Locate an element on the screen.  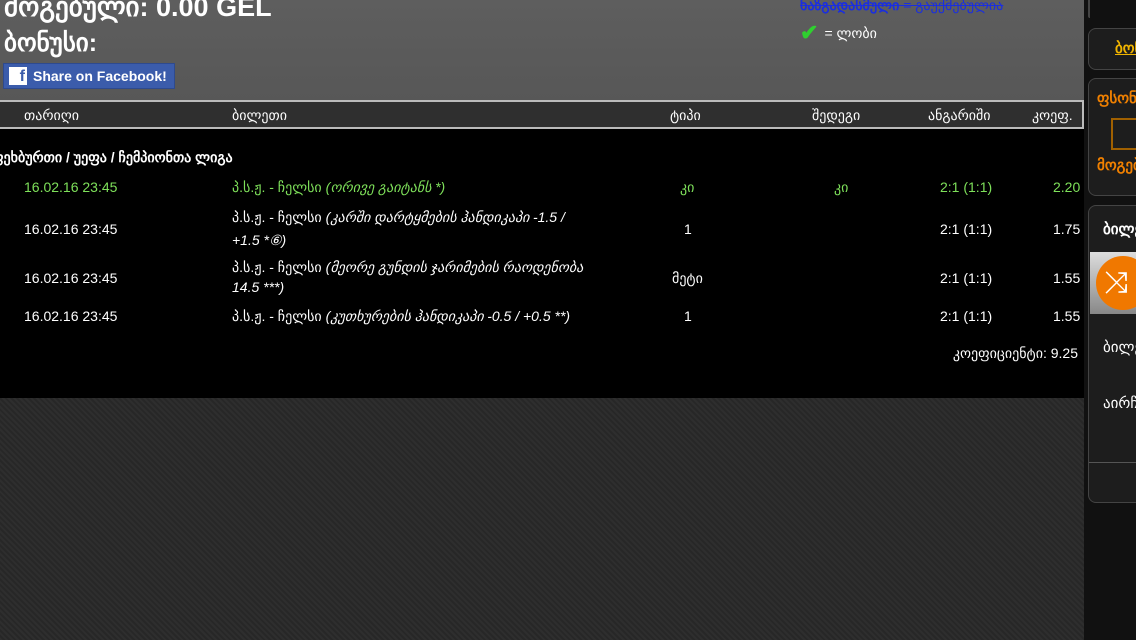
shuffle-icon: ⤨ is located at coordinates (1116, 283).